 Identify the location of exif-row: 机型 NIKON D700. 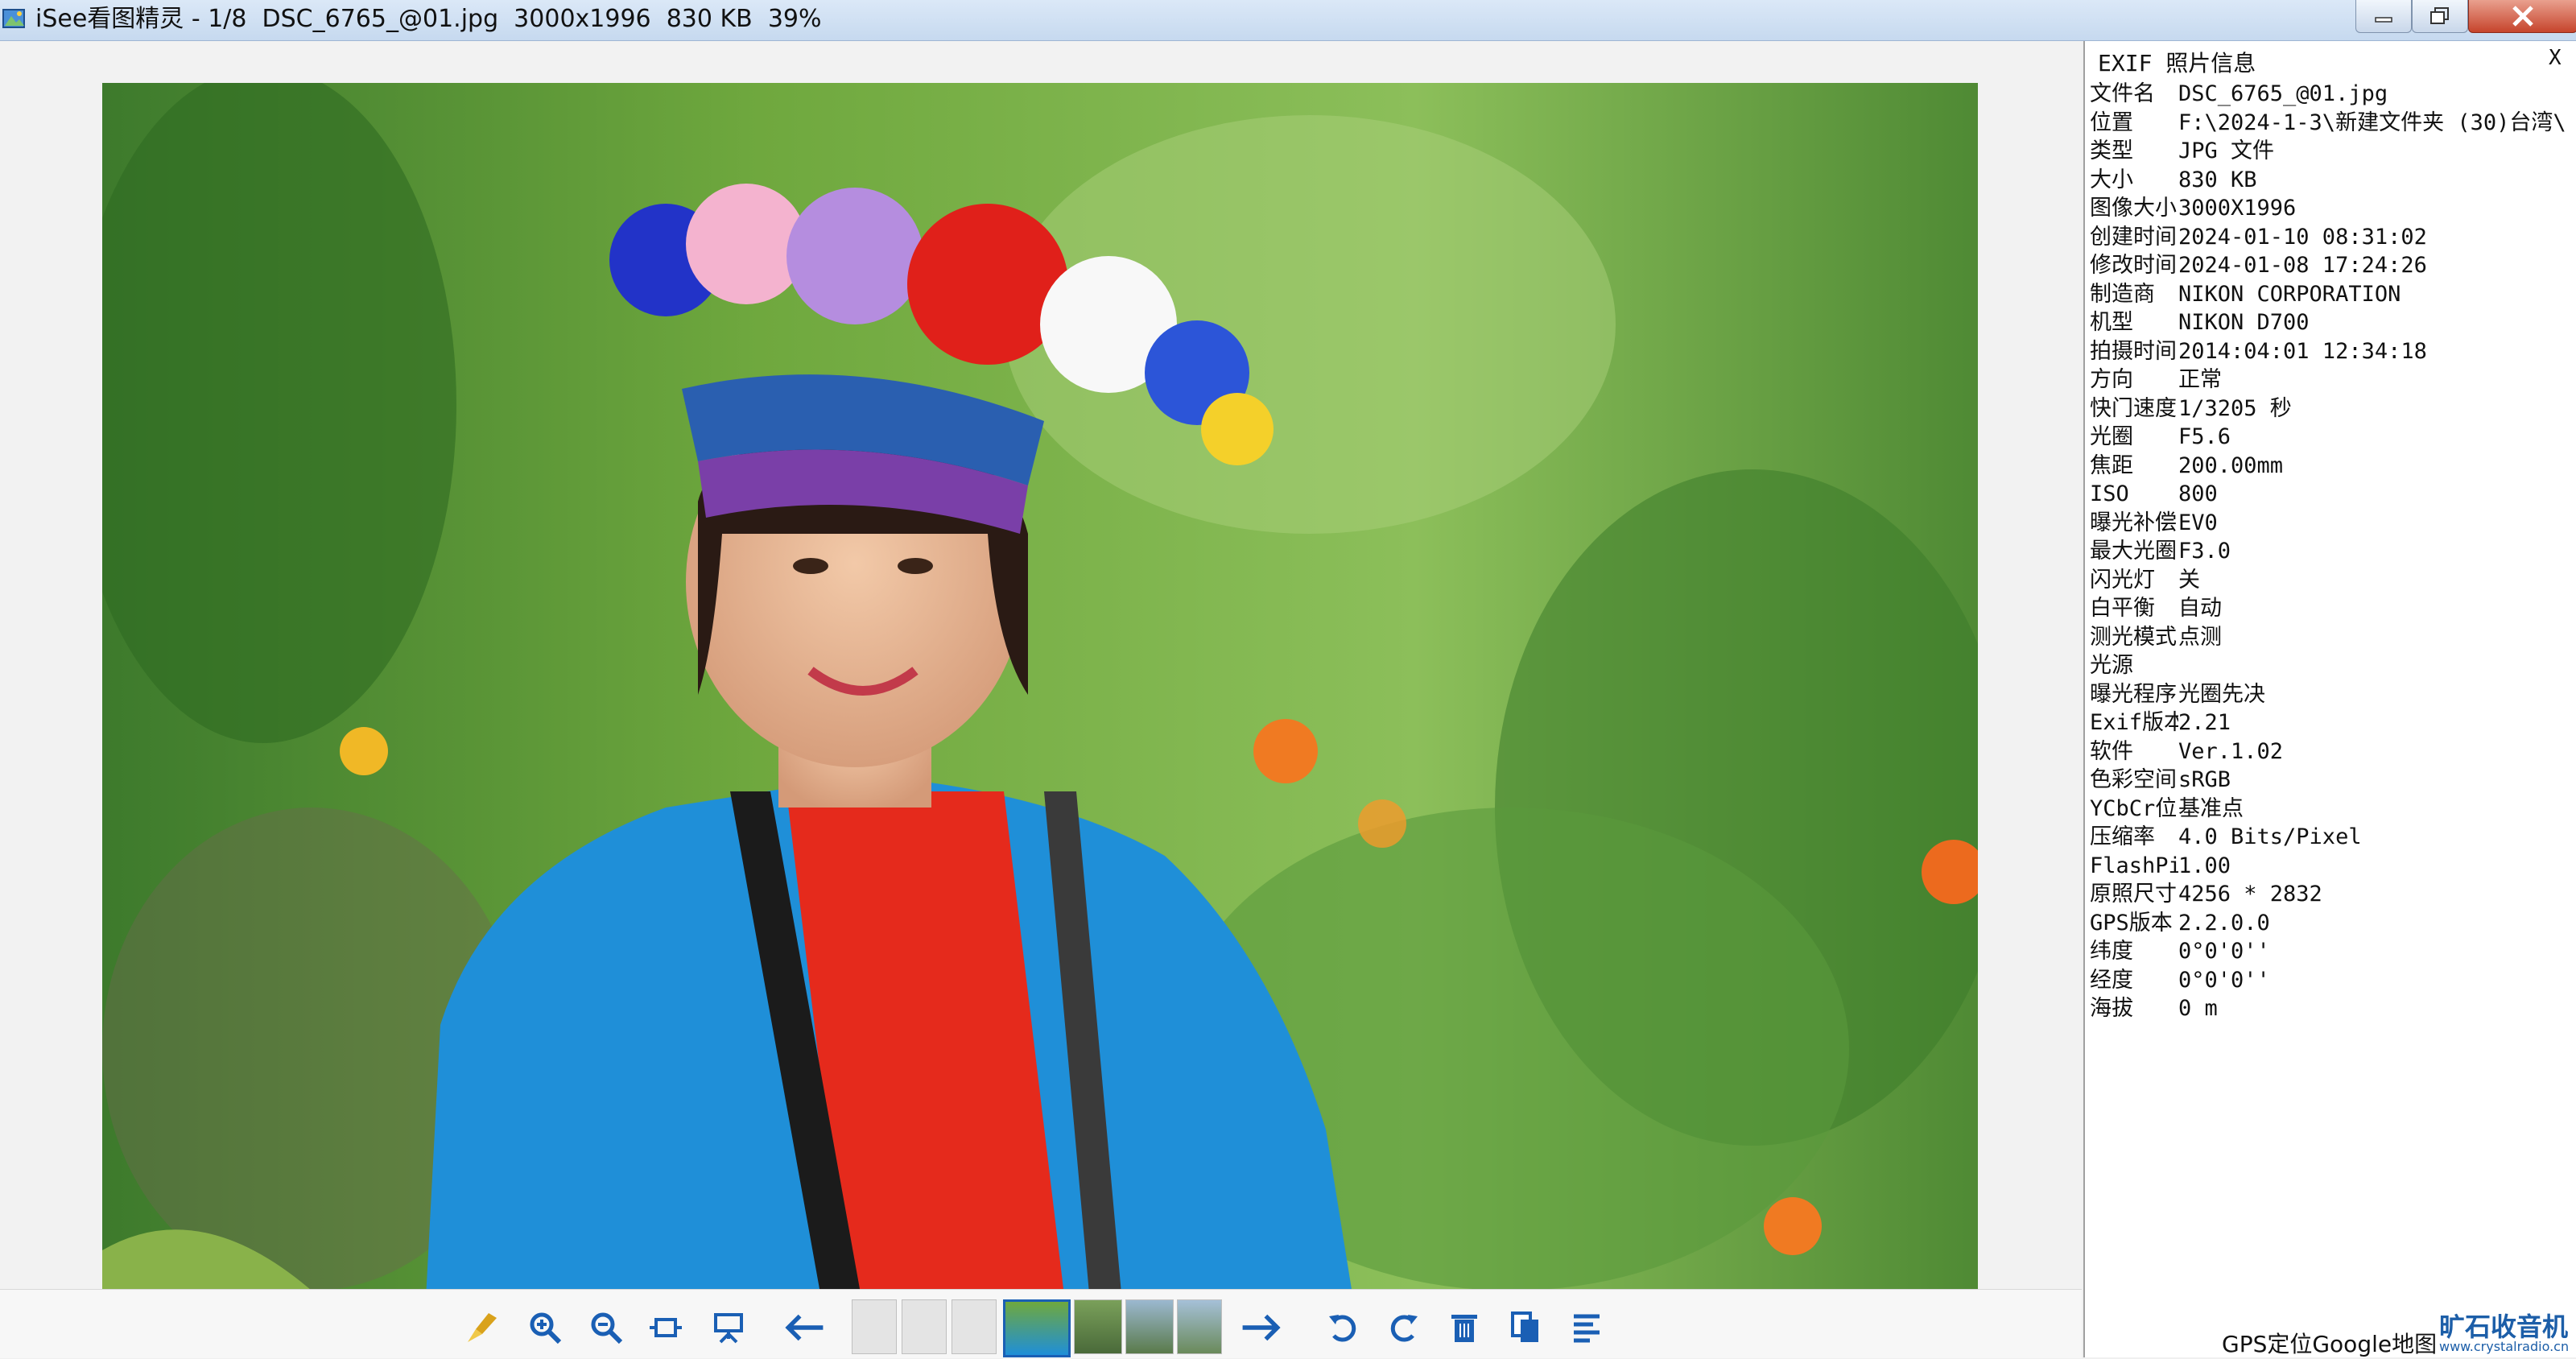
(2333, 322).